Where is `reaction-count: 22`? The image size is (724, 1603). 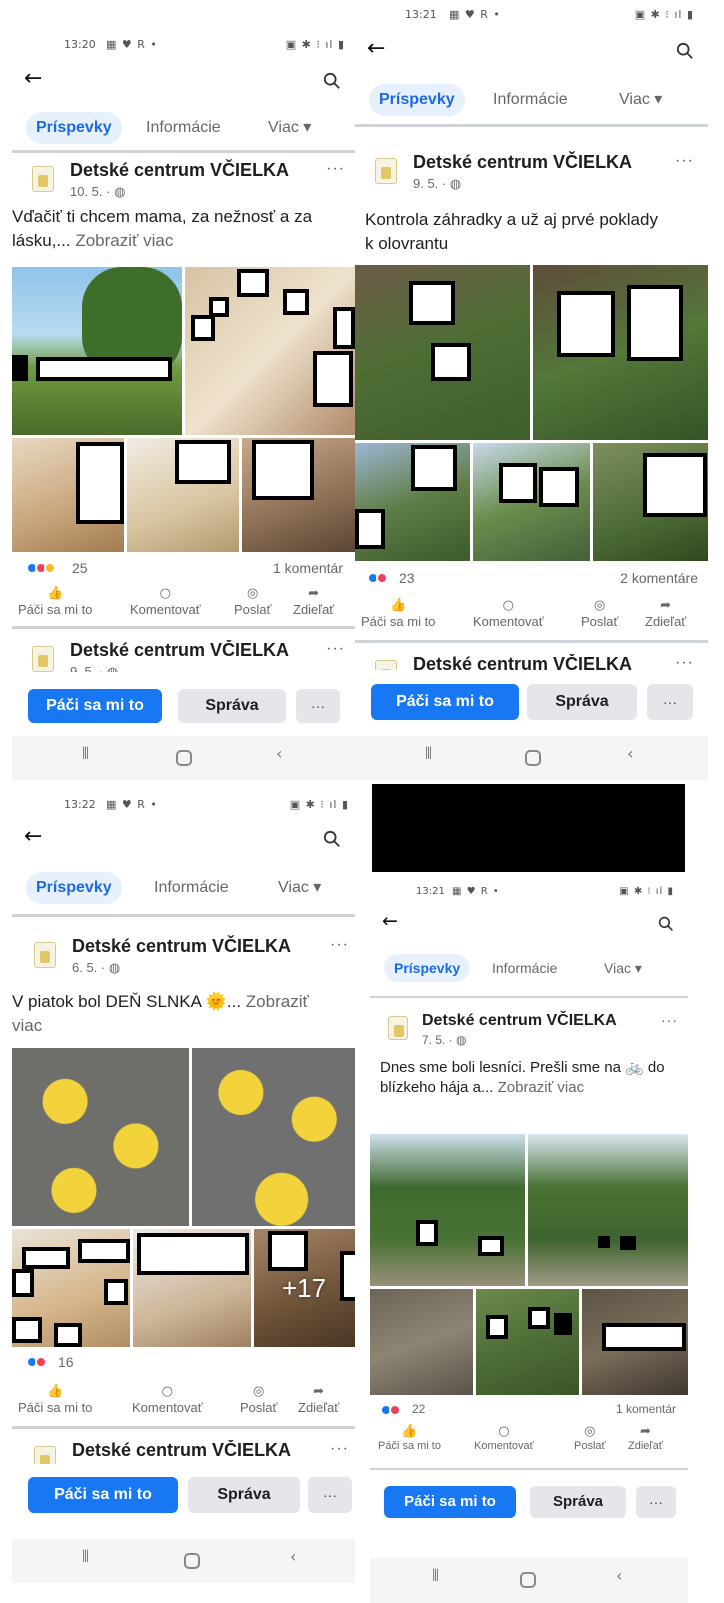
reaction-count: 22 is located at coordinates (418, 1409).